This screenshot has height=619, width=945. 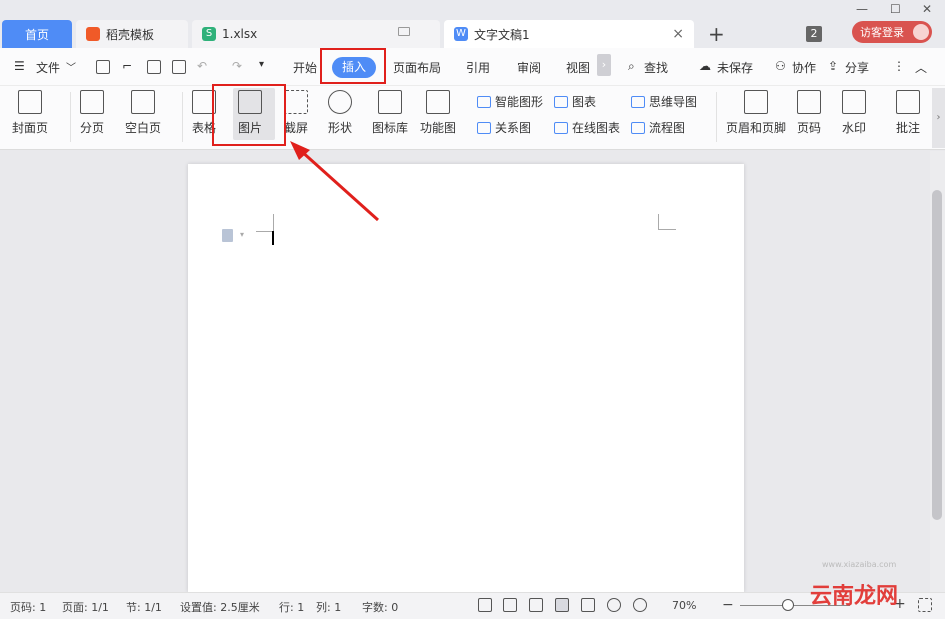 I want to click on menu-file: 文件, so click(x=48, y=67).